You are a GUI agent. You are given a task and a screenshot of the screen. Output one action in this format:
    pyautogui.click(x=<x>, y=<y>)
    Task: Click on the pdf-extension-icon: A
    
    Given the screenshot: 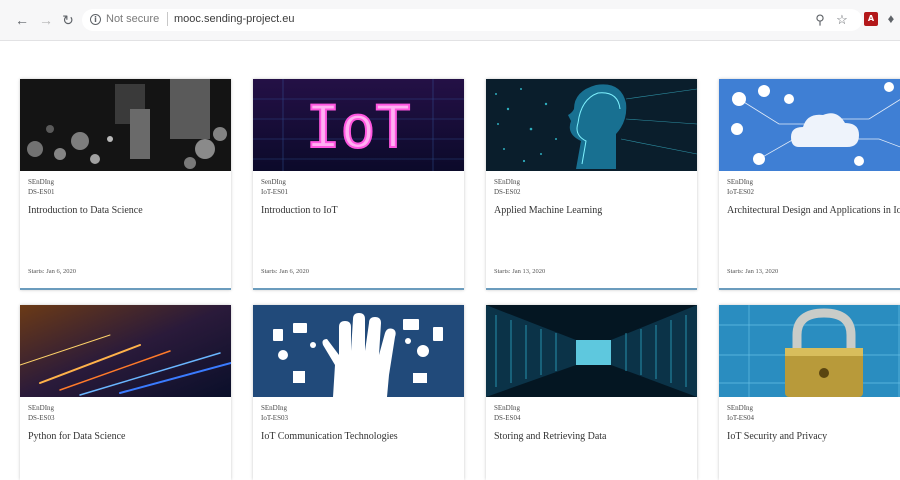 What is the action you would take?
    pyautogui.click(x=871, y=19)
    